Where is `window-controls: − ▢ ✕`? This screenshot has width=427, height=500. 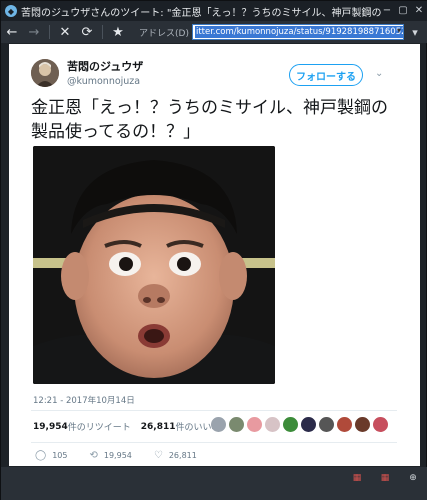
window-controls: − ▢ ✕ is located at coordinates (403, 10).